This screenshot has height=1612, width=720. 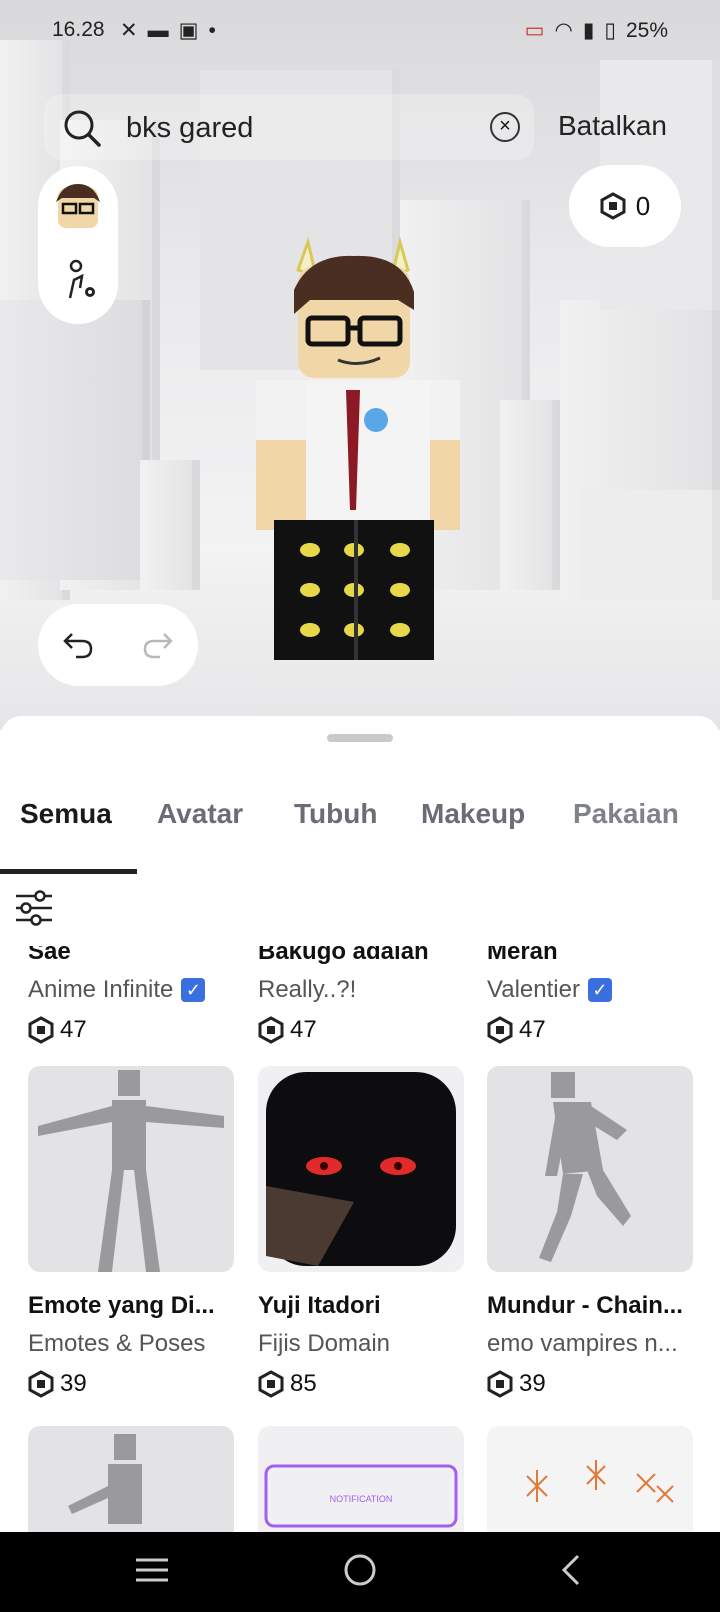 I want to click on item-creator: Really..?!, so click(x=307, y=989).